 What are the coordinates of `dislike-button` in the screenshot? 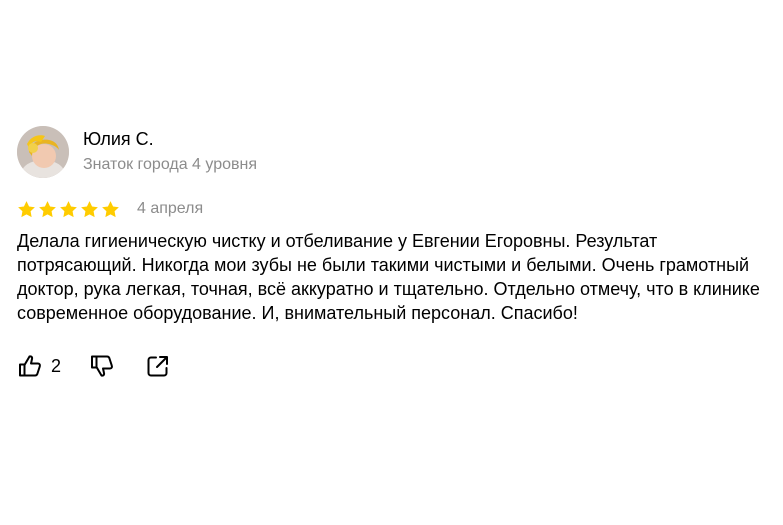 It's located at (102, 366).